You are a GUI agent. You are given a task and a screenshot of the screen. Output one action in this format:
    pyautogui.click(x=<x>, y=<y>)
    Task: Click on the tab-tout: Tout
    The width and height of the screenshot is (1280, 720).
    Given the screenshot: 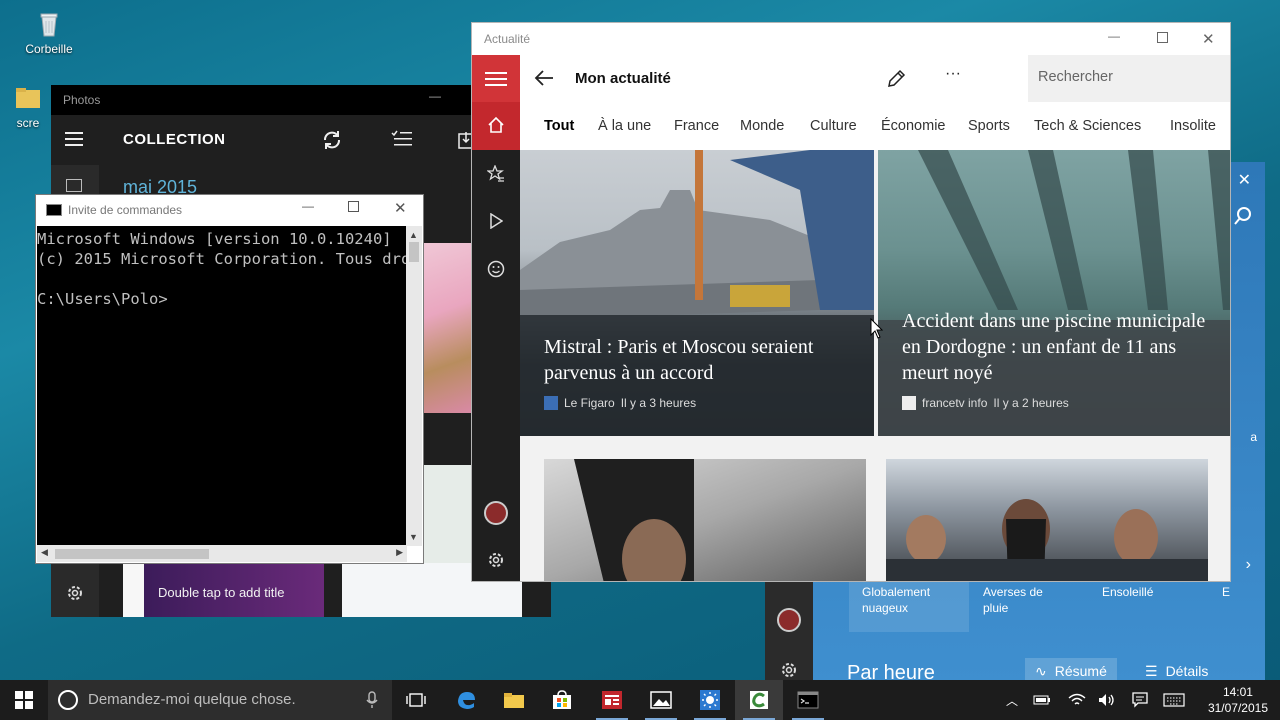 What is the action you would take?
    pyautogui.click(x=559, y=126)
    